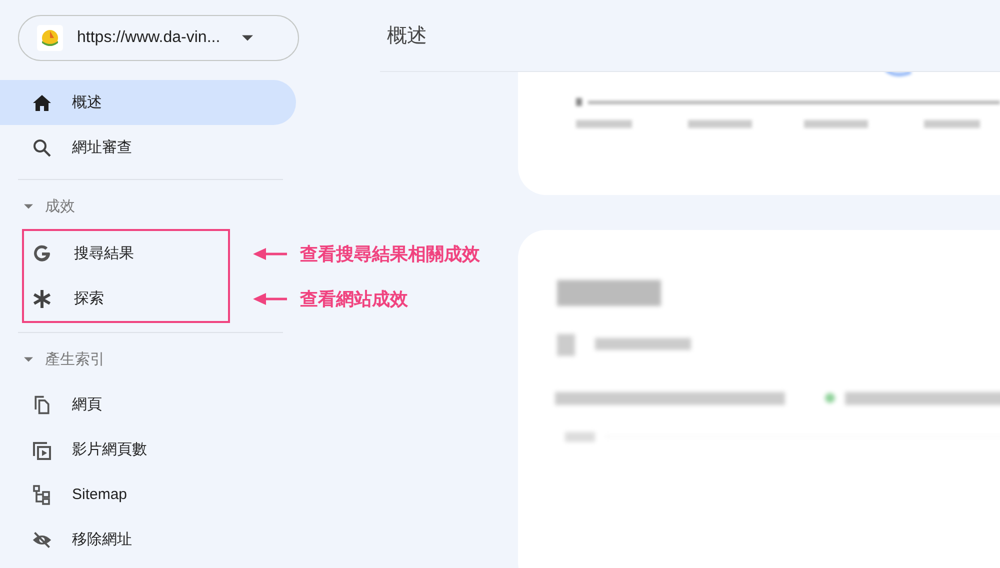  I want to click on nav-item: 移除網址, so click(148, 539).